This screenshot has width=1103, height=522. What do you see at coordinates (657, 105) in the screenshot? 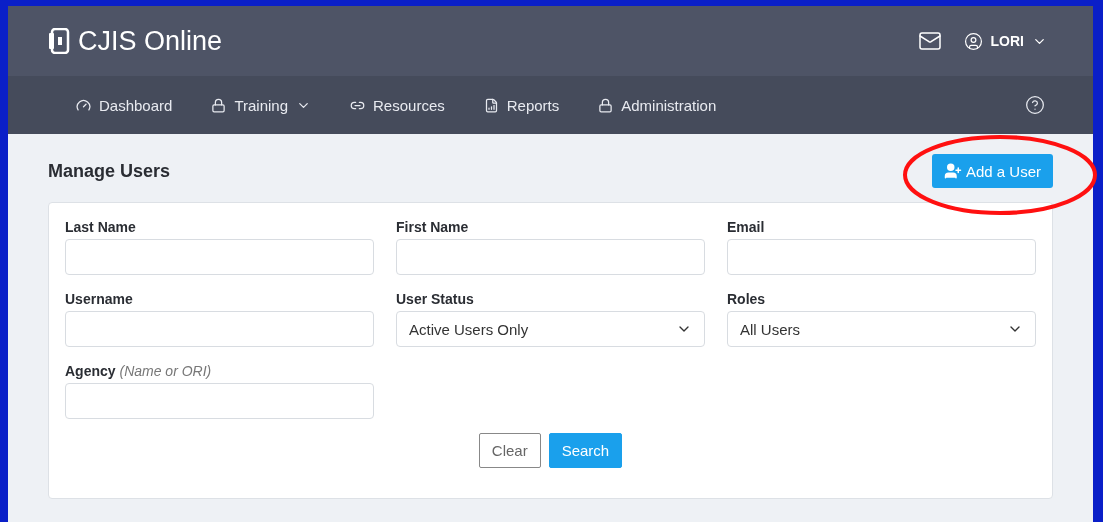
I see `nav-link: Administration` at bounding box center [657, 105].